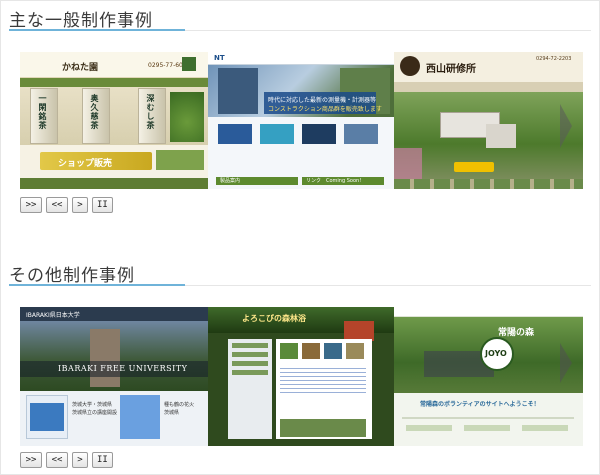 This screenshot has height=475, width=600. Describe the element at coordinates (323, 379) in the screenshot. I see `news-list` at that location.